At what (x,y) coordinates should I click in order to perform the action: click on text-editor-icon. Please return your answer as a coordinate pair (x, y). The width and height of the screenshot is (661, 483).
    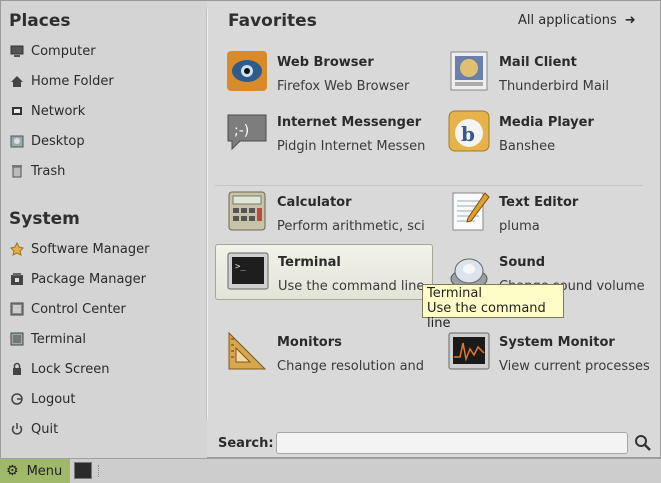
    Looking at the image, I should click on (469, 211).